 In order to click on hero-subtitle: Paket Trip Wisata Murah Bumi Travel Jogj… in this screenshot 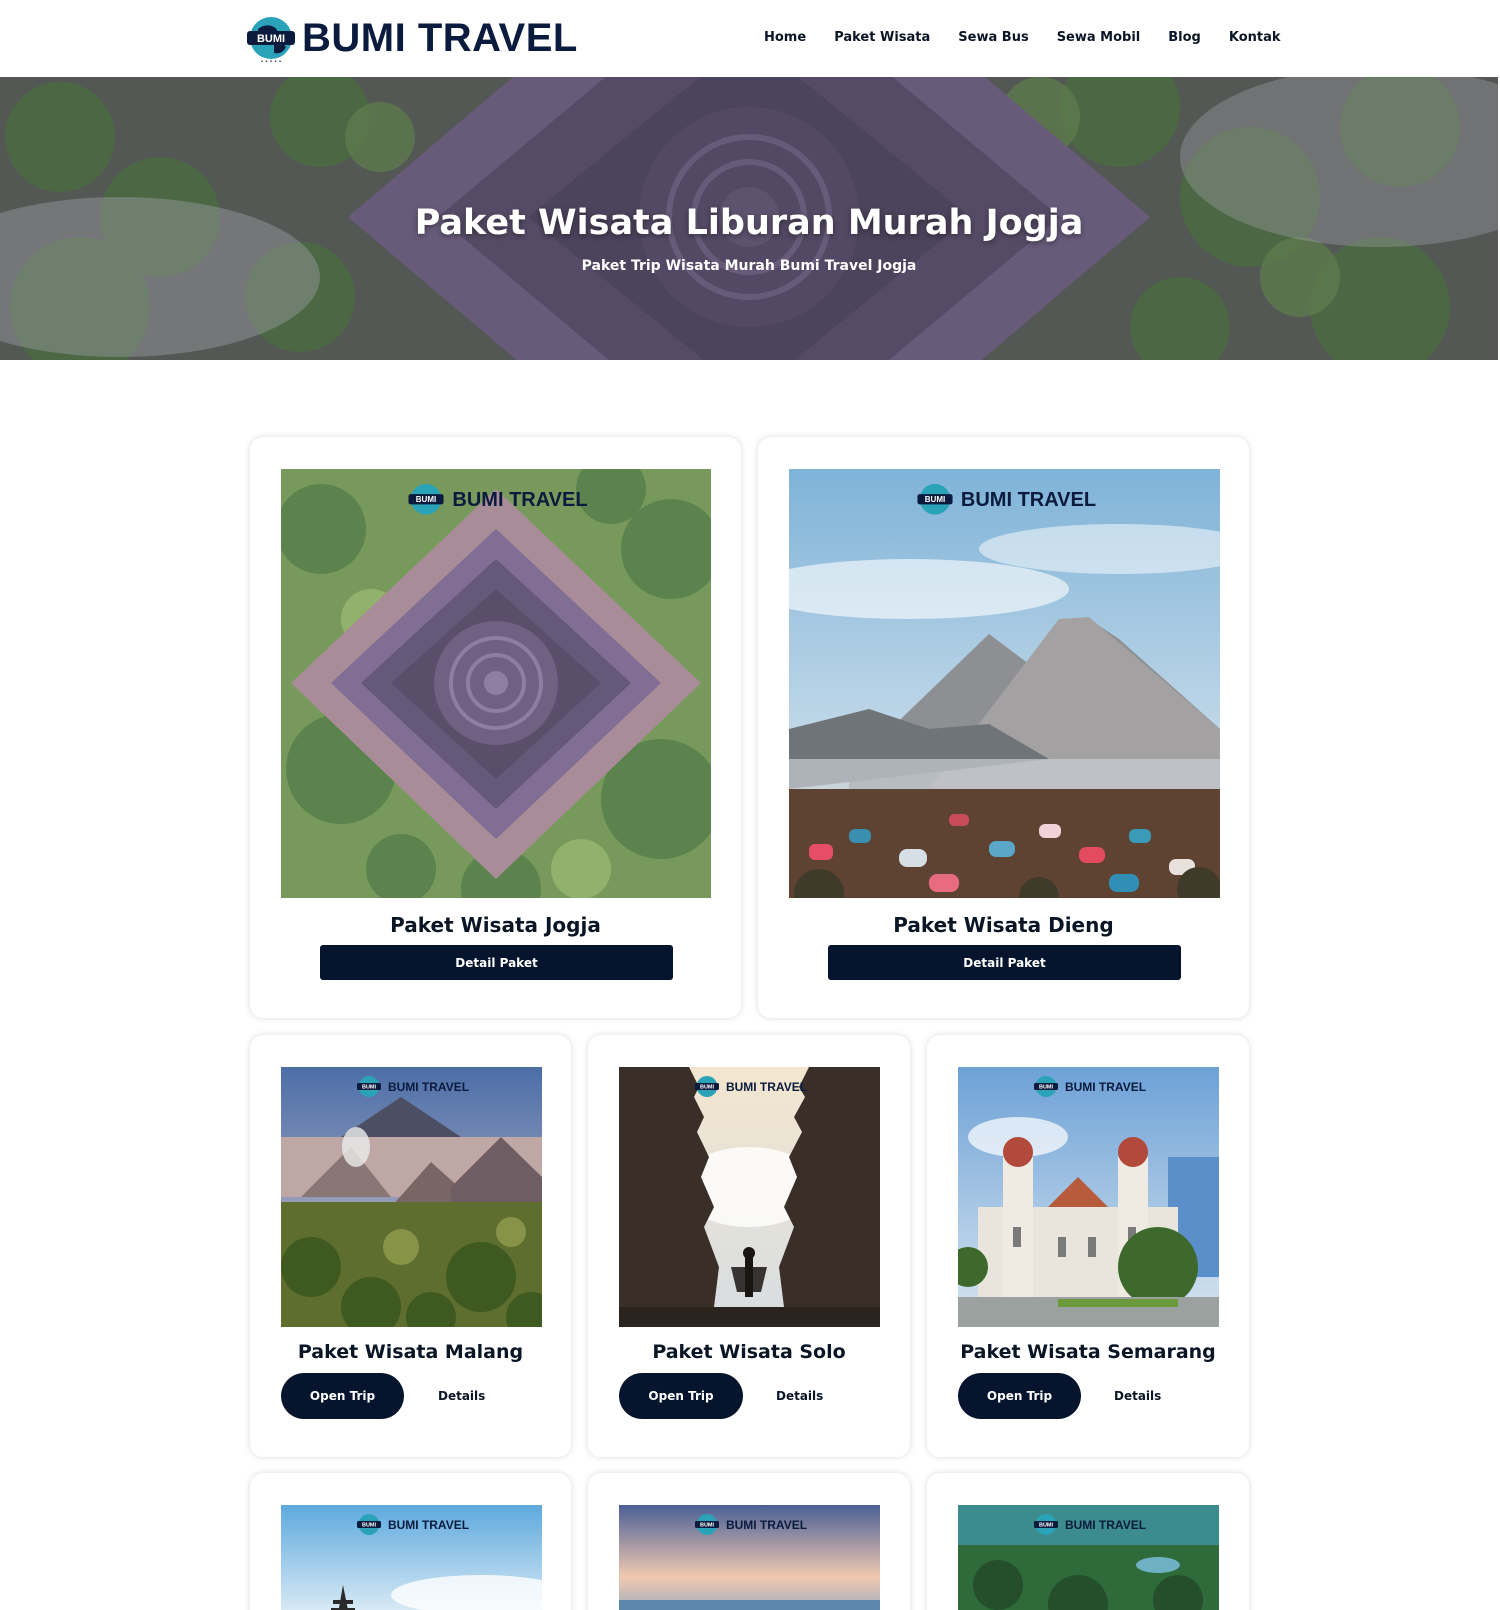, I will do `click(749, 266)`.